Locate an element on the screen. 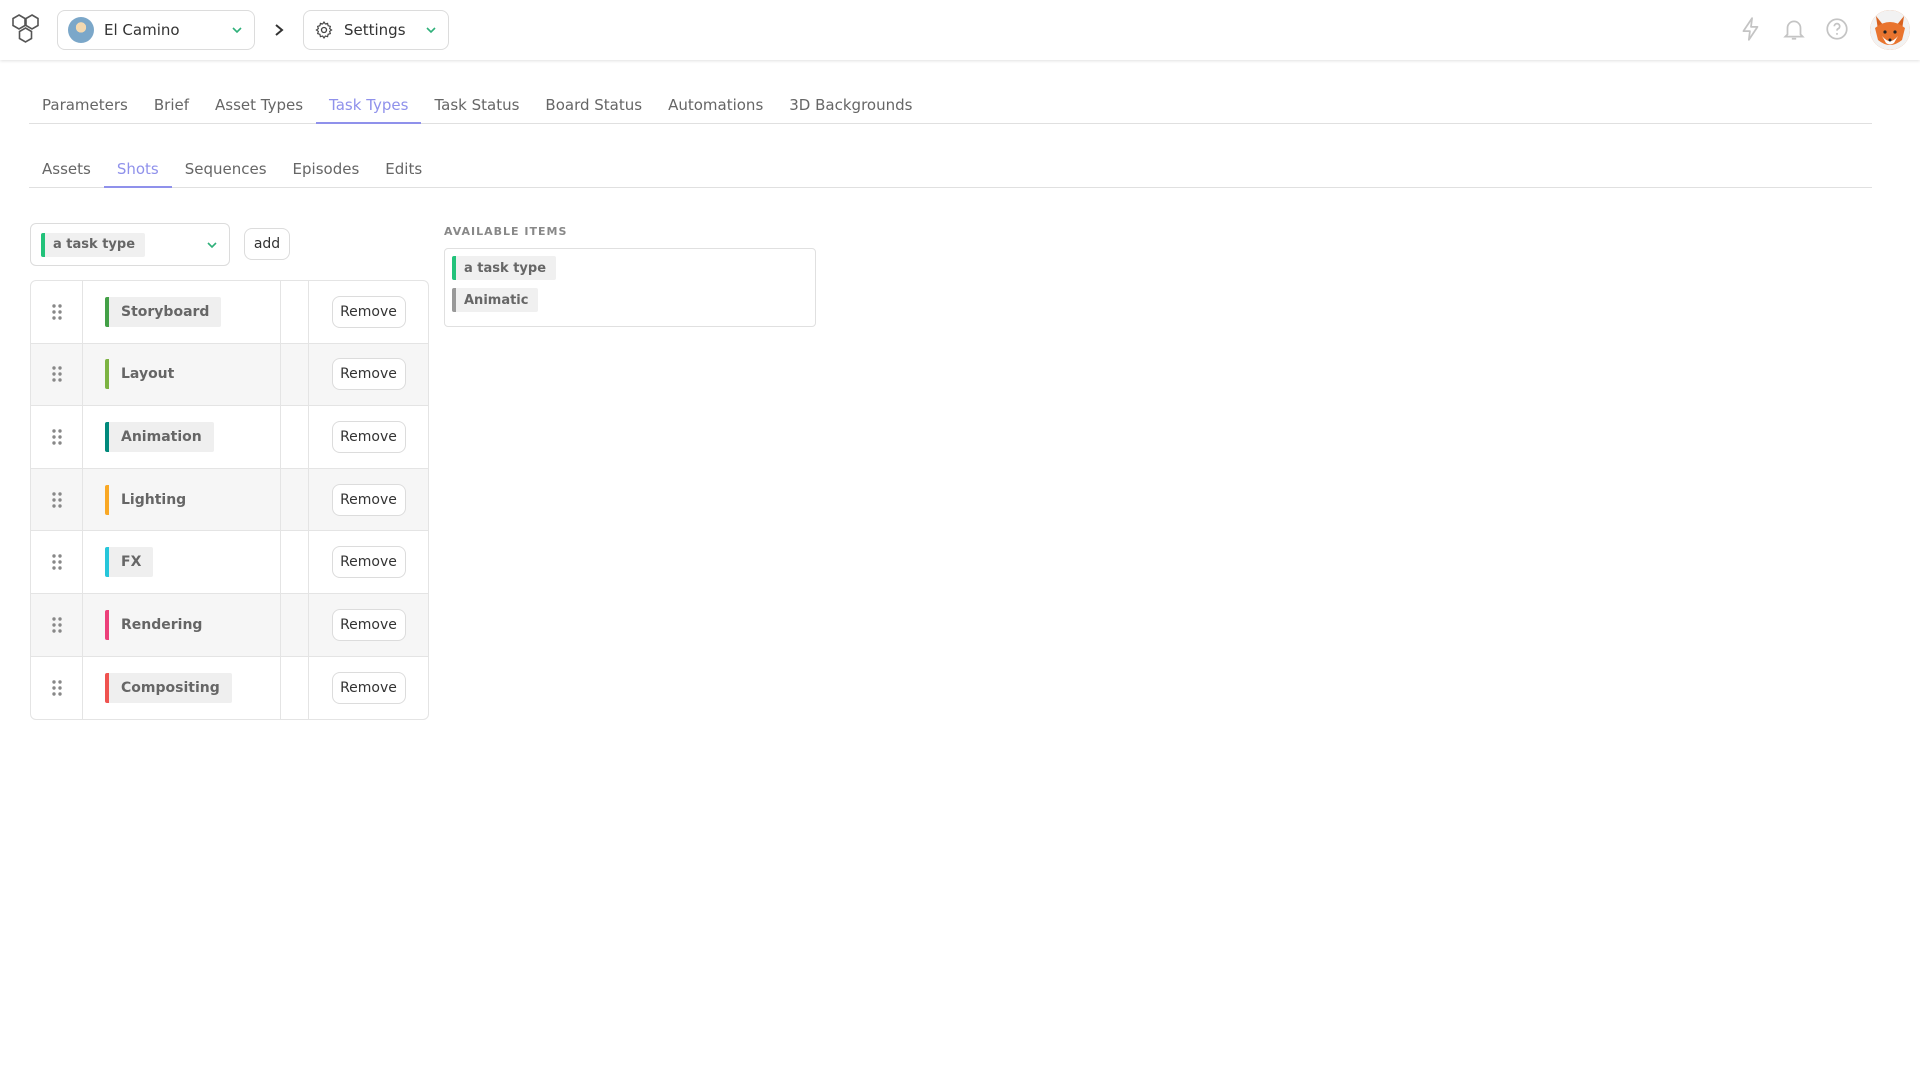 This screenshot has height=1080, width=1920. bell-icon is located at coordinates (1794, 29).